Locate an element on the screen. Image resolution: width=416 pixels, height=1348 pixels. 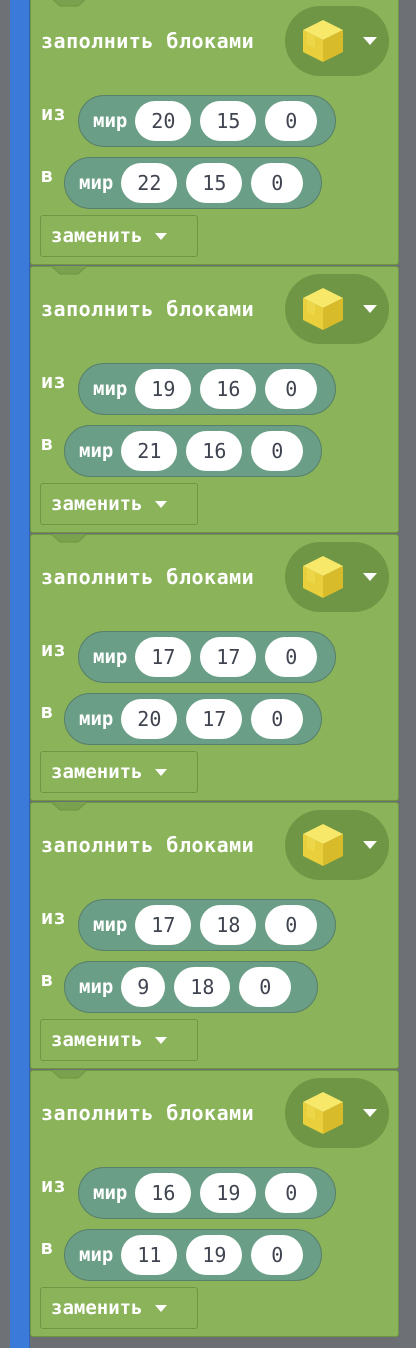
from-x-field: 16 is located at coordinates (163, 1193).